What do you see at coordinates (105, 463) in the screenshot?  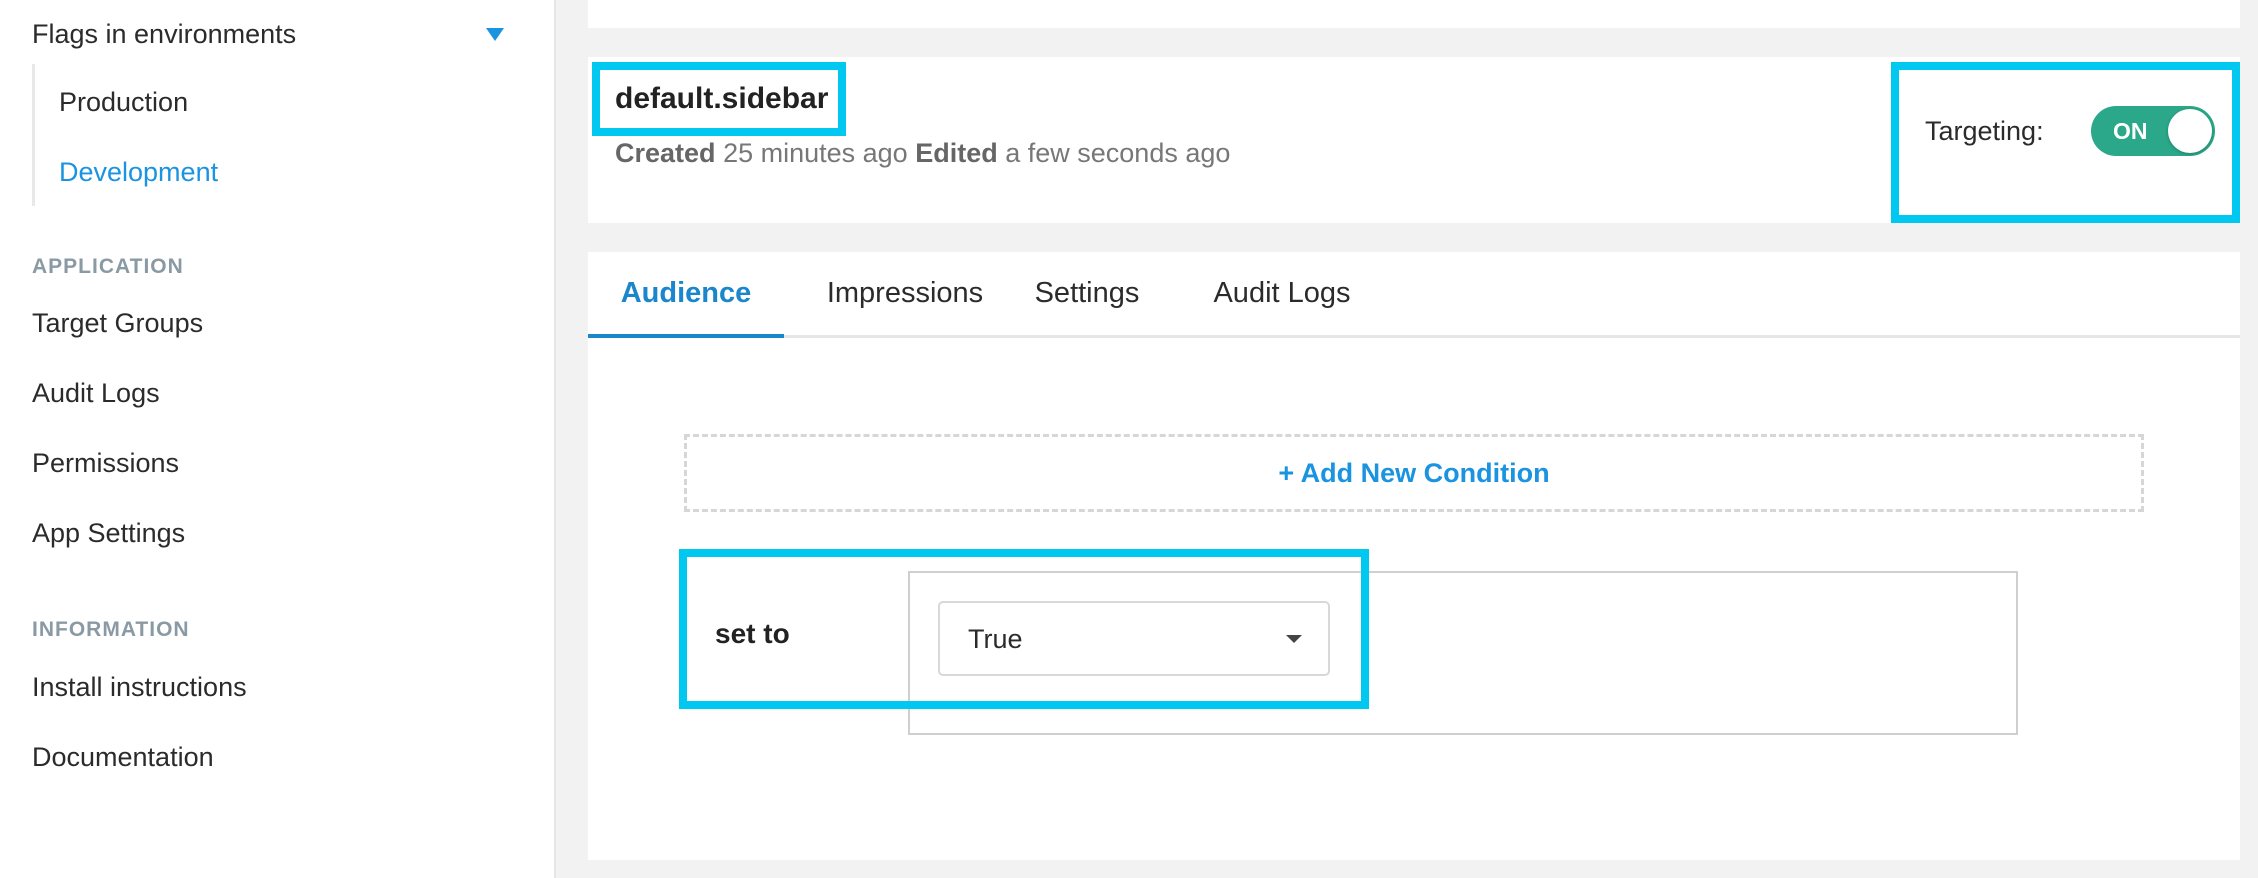 I see `sidebar-item-permissions: Permissions` at bounding box center [105, 463].